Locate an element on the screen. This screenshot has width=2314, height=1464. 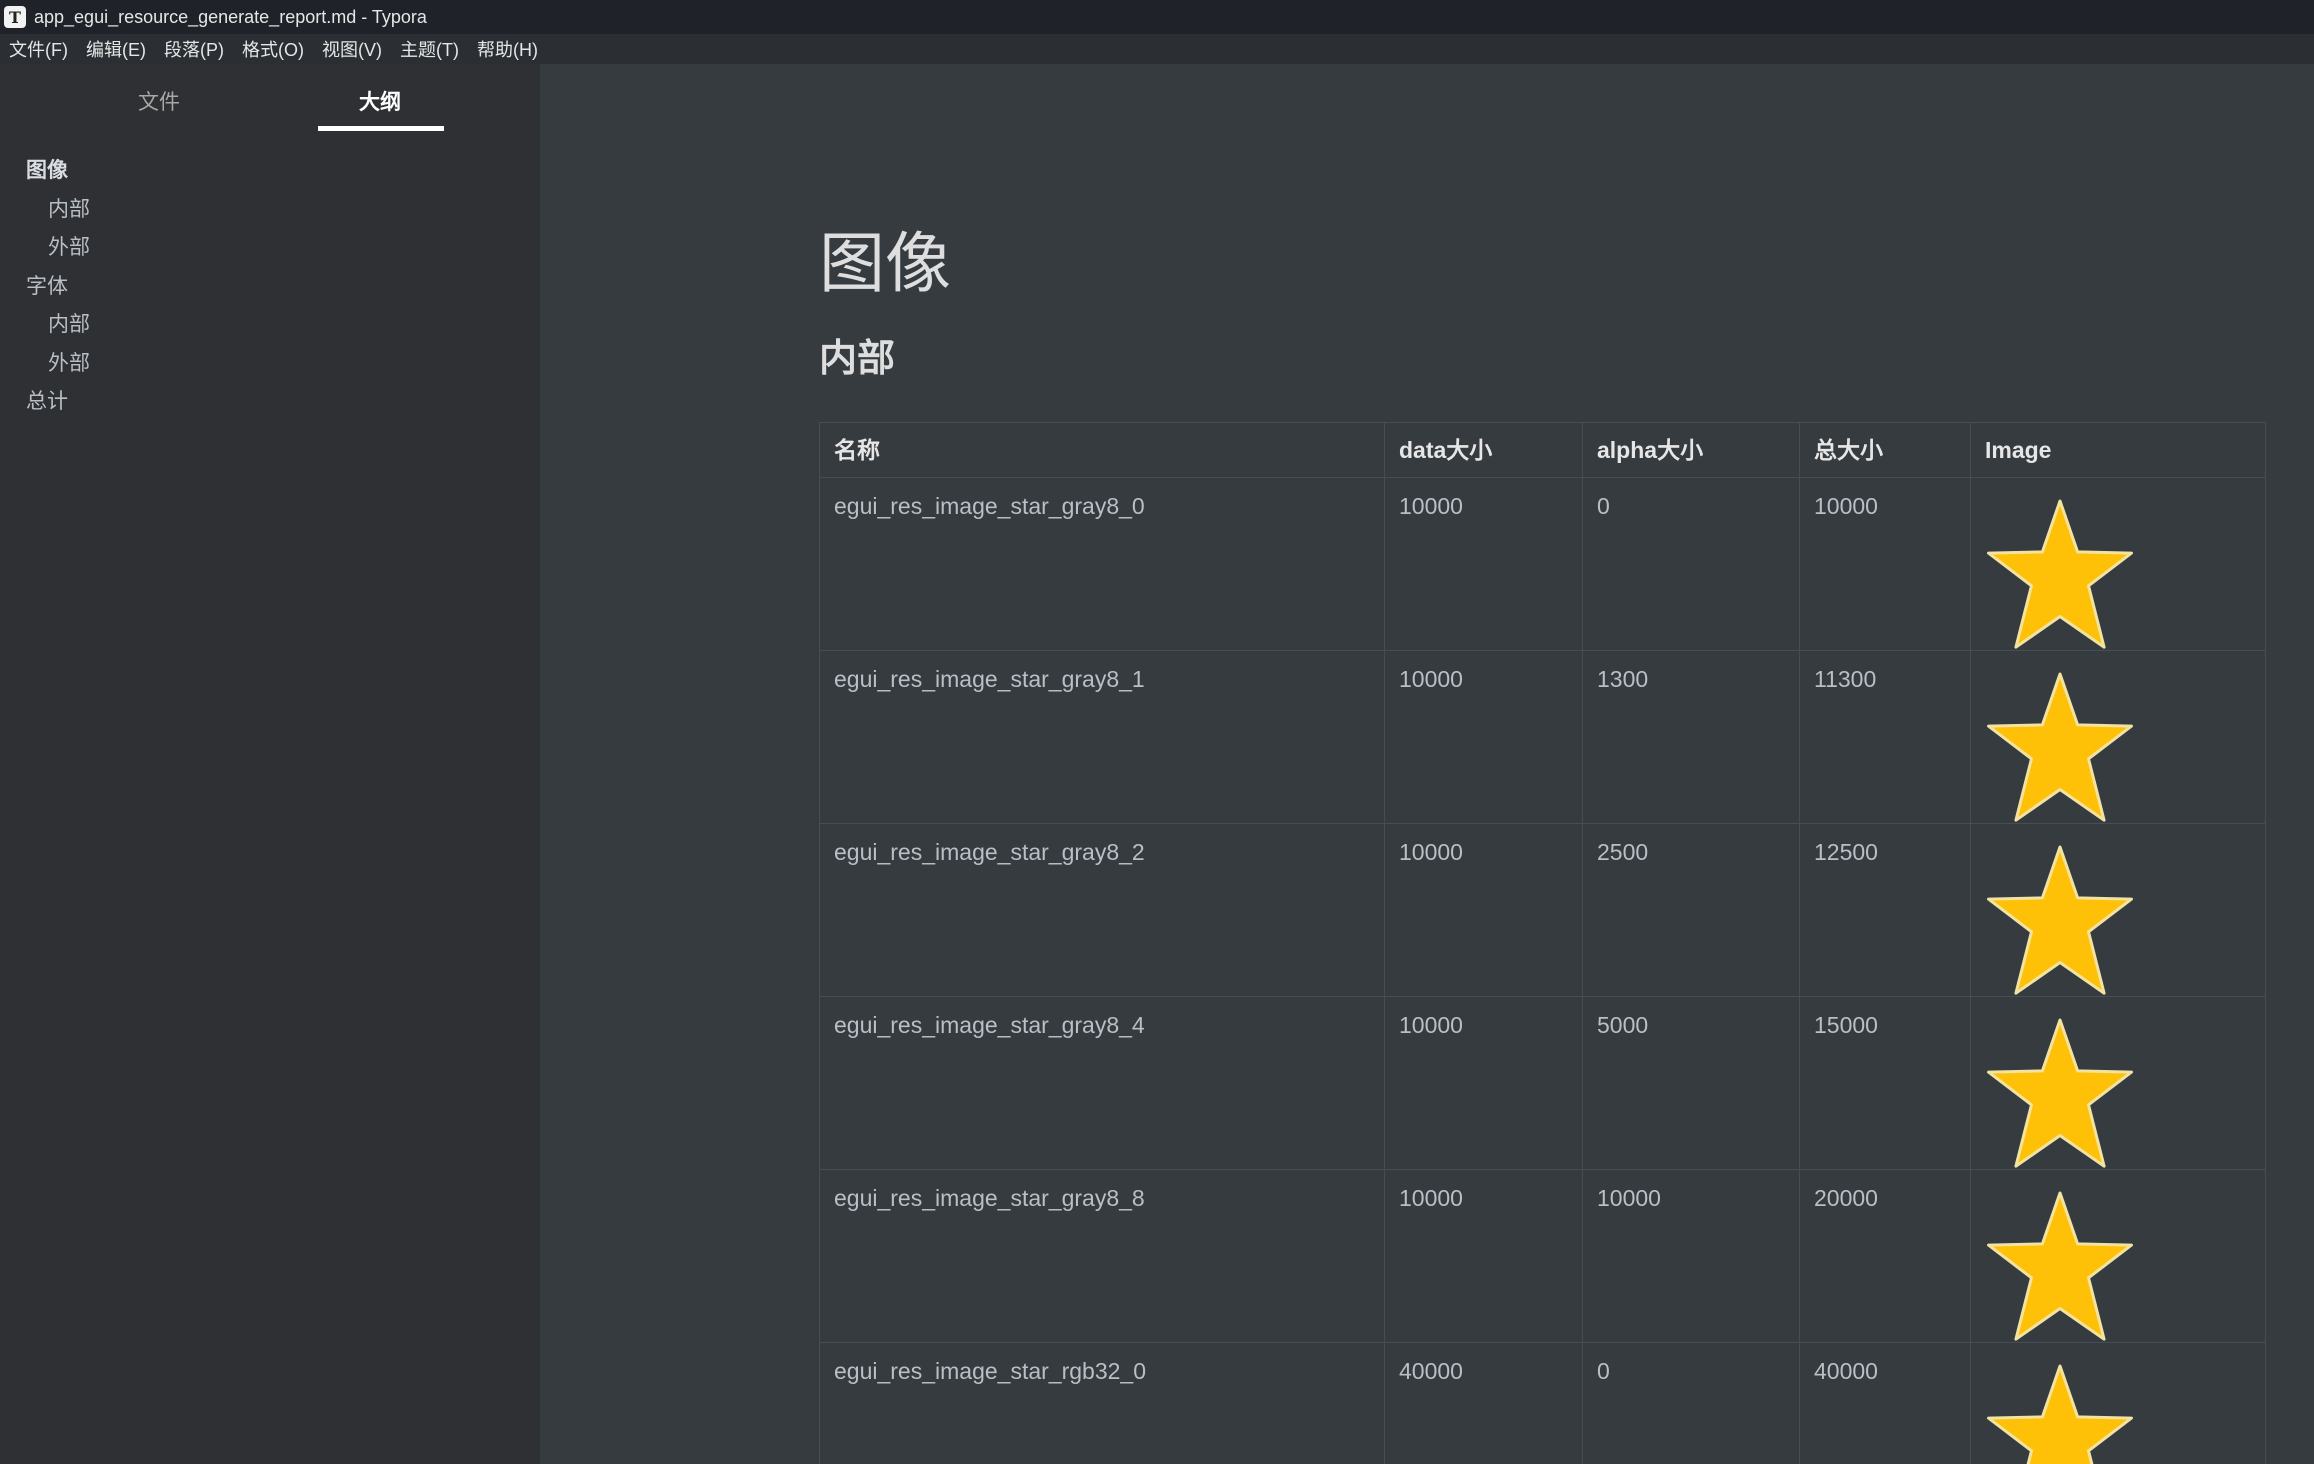
cell-name: egui_res_image_star_gray8_4 is located at coordinates (1102, 1083).